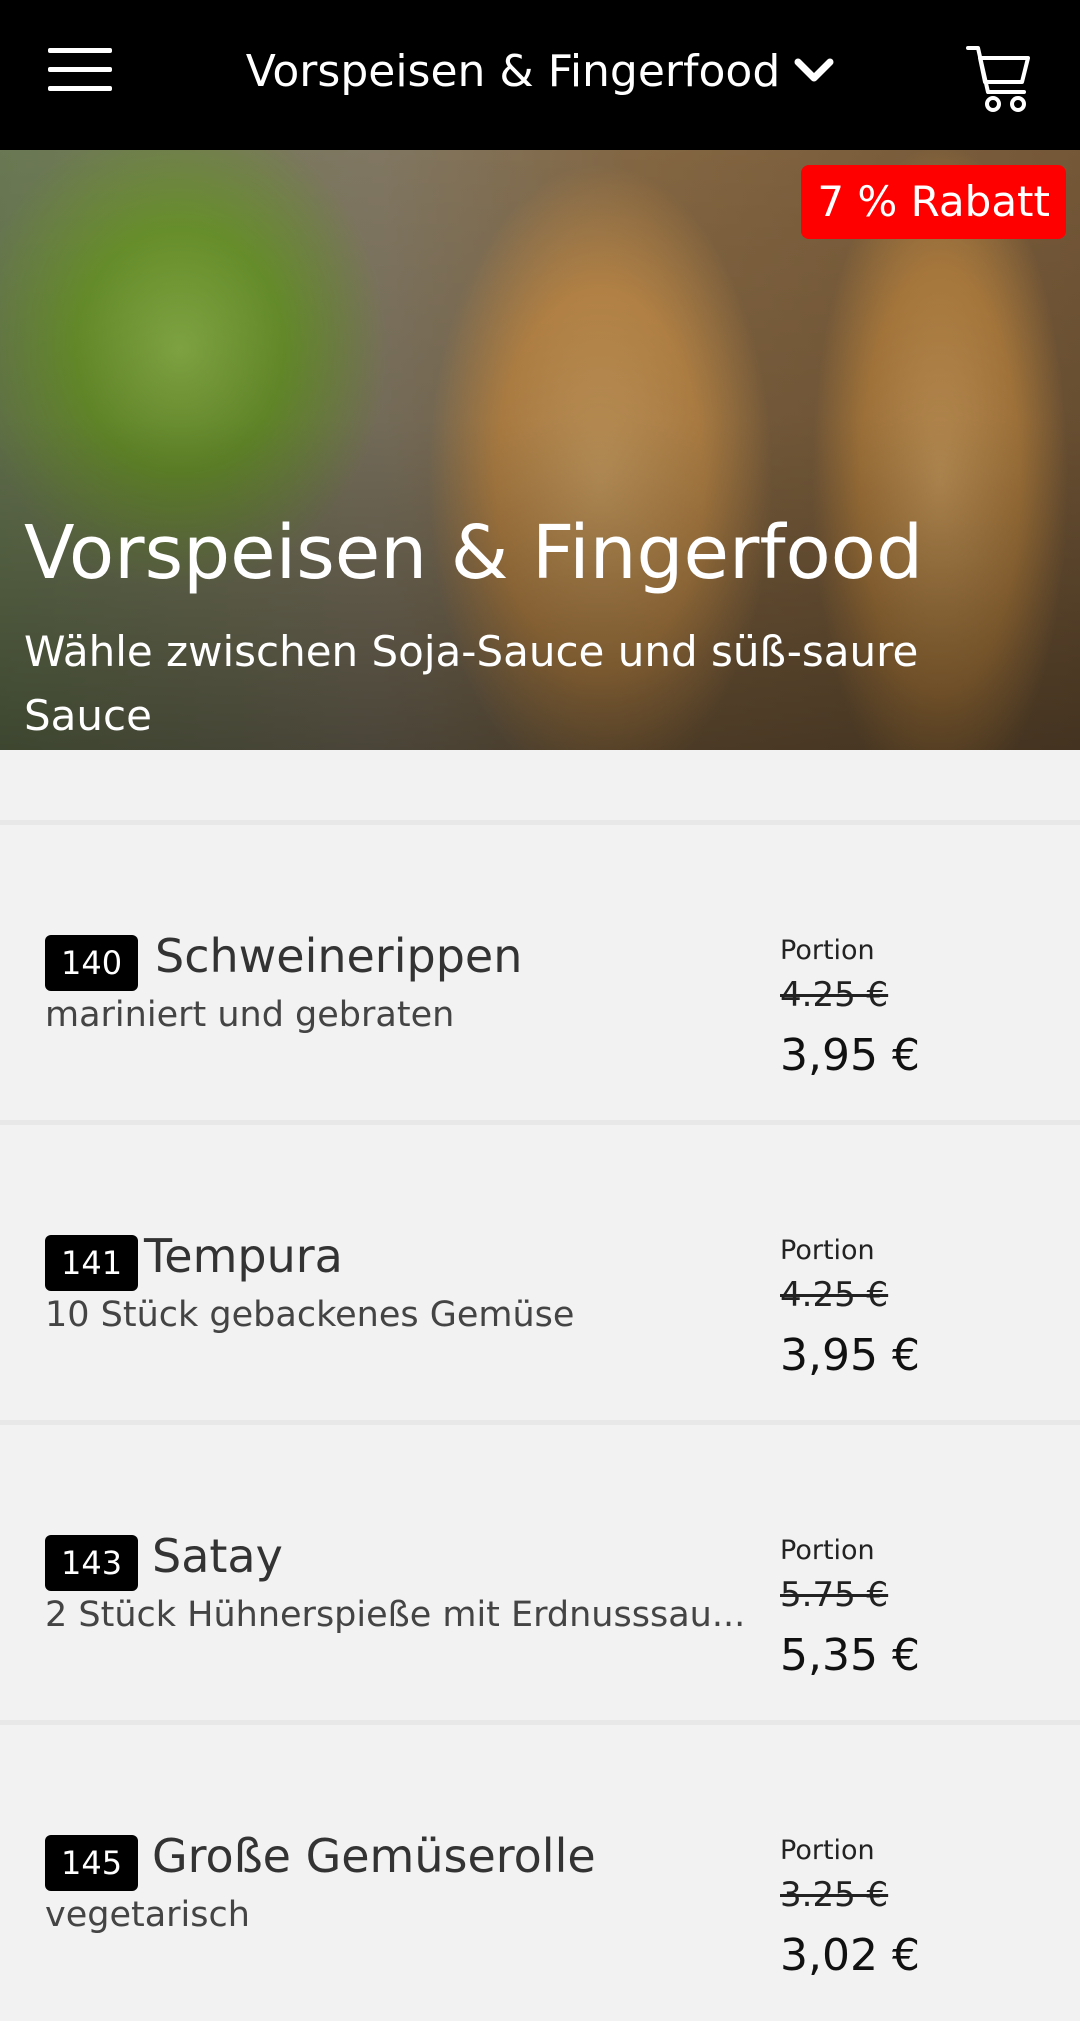 This screenshot has width=1080, height=2021. I want to click on discounted-price: 3,02 €, so click(850, 1955).